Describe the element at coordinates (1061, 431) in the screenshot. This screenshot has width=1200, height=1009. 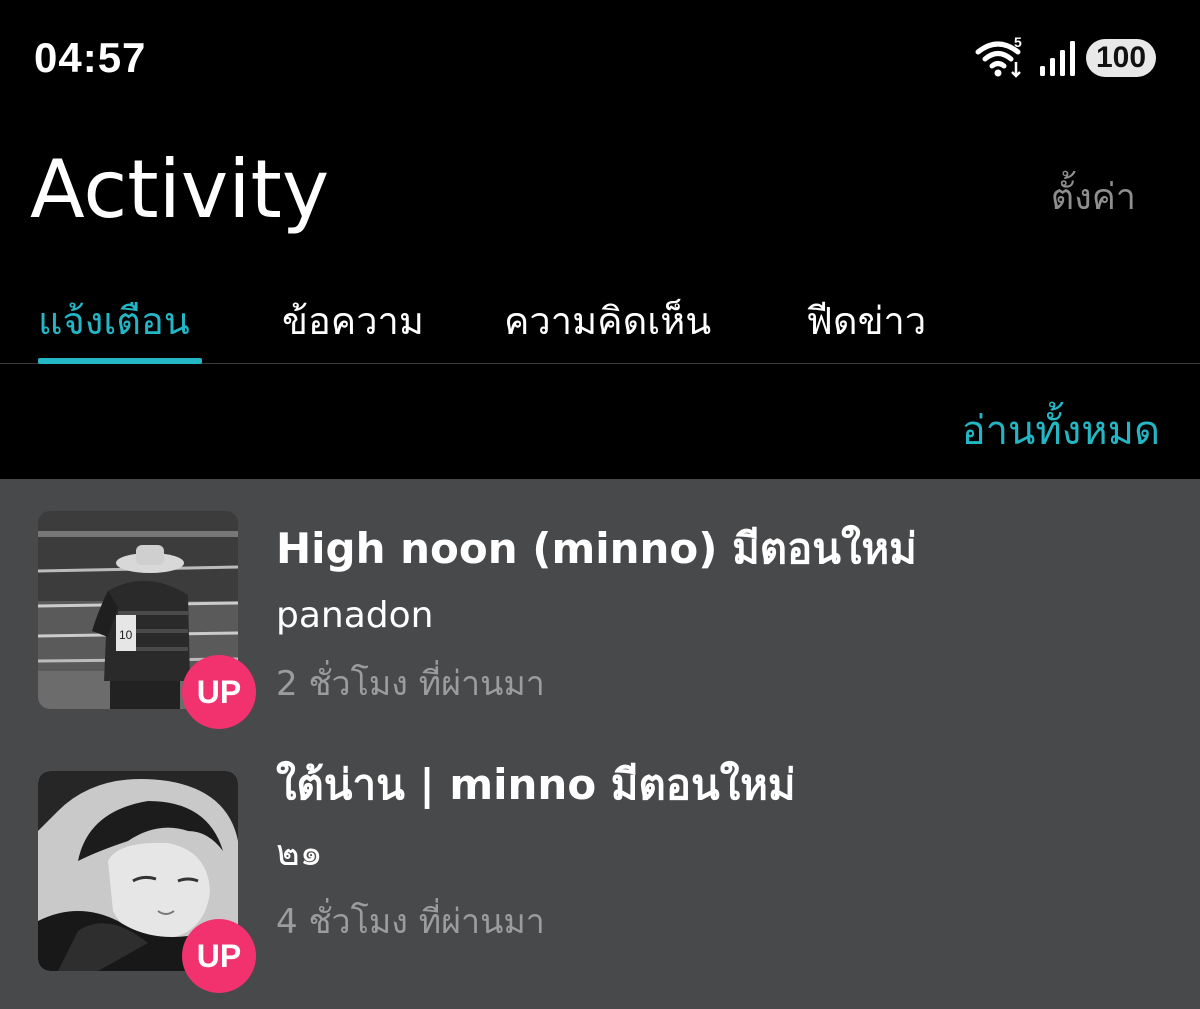
I see `read-all-button: อ่านทั้งหมด` at that location.